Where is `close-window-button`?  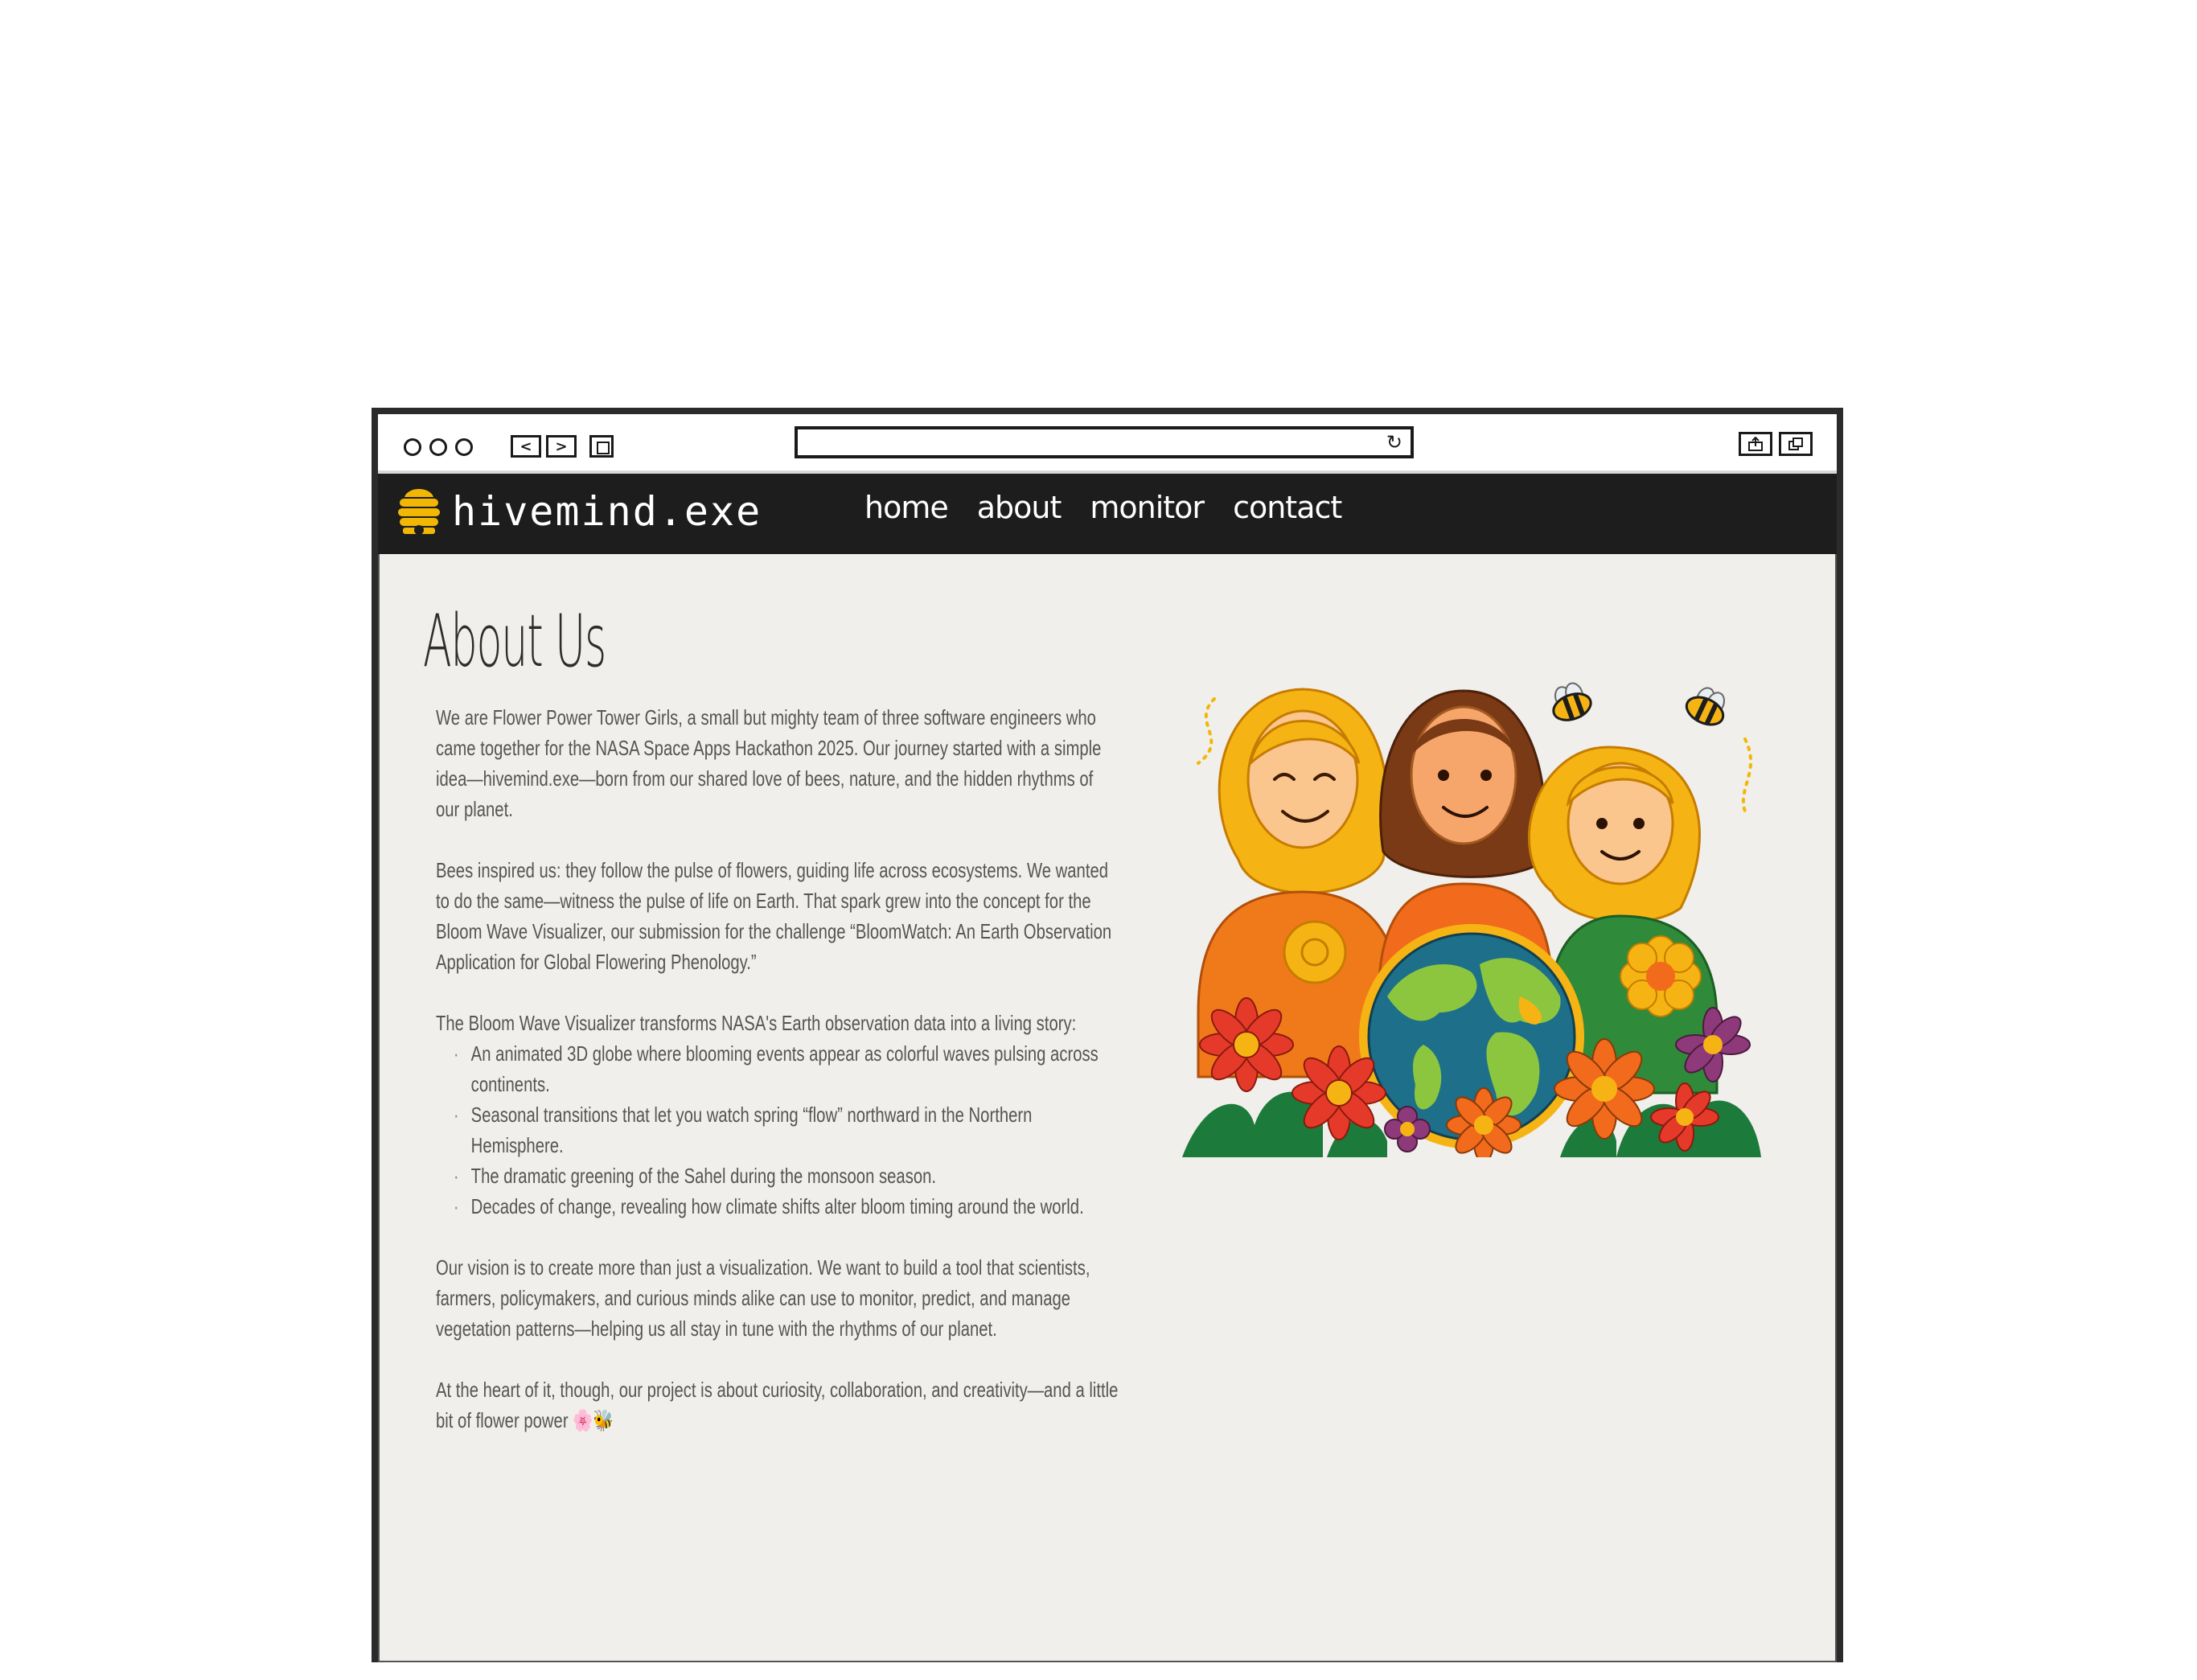
close-window-button is located at coordinates (413, 447).